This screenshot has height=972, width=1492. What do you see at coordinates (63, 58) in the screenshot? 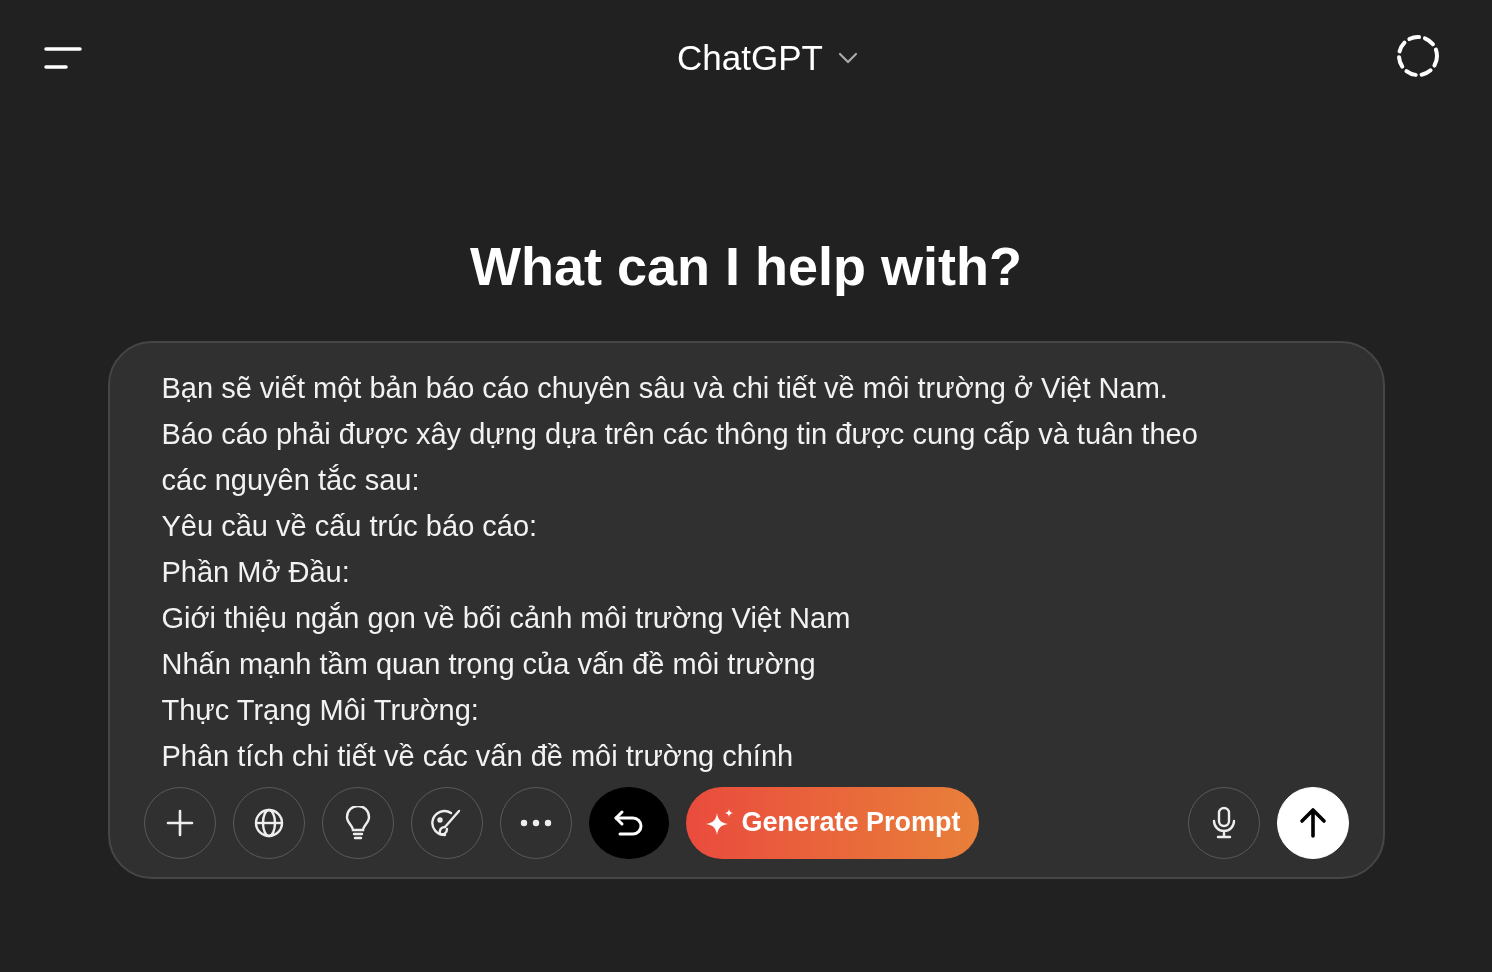
I see `menu-icon` at bounding box center [63, 58].